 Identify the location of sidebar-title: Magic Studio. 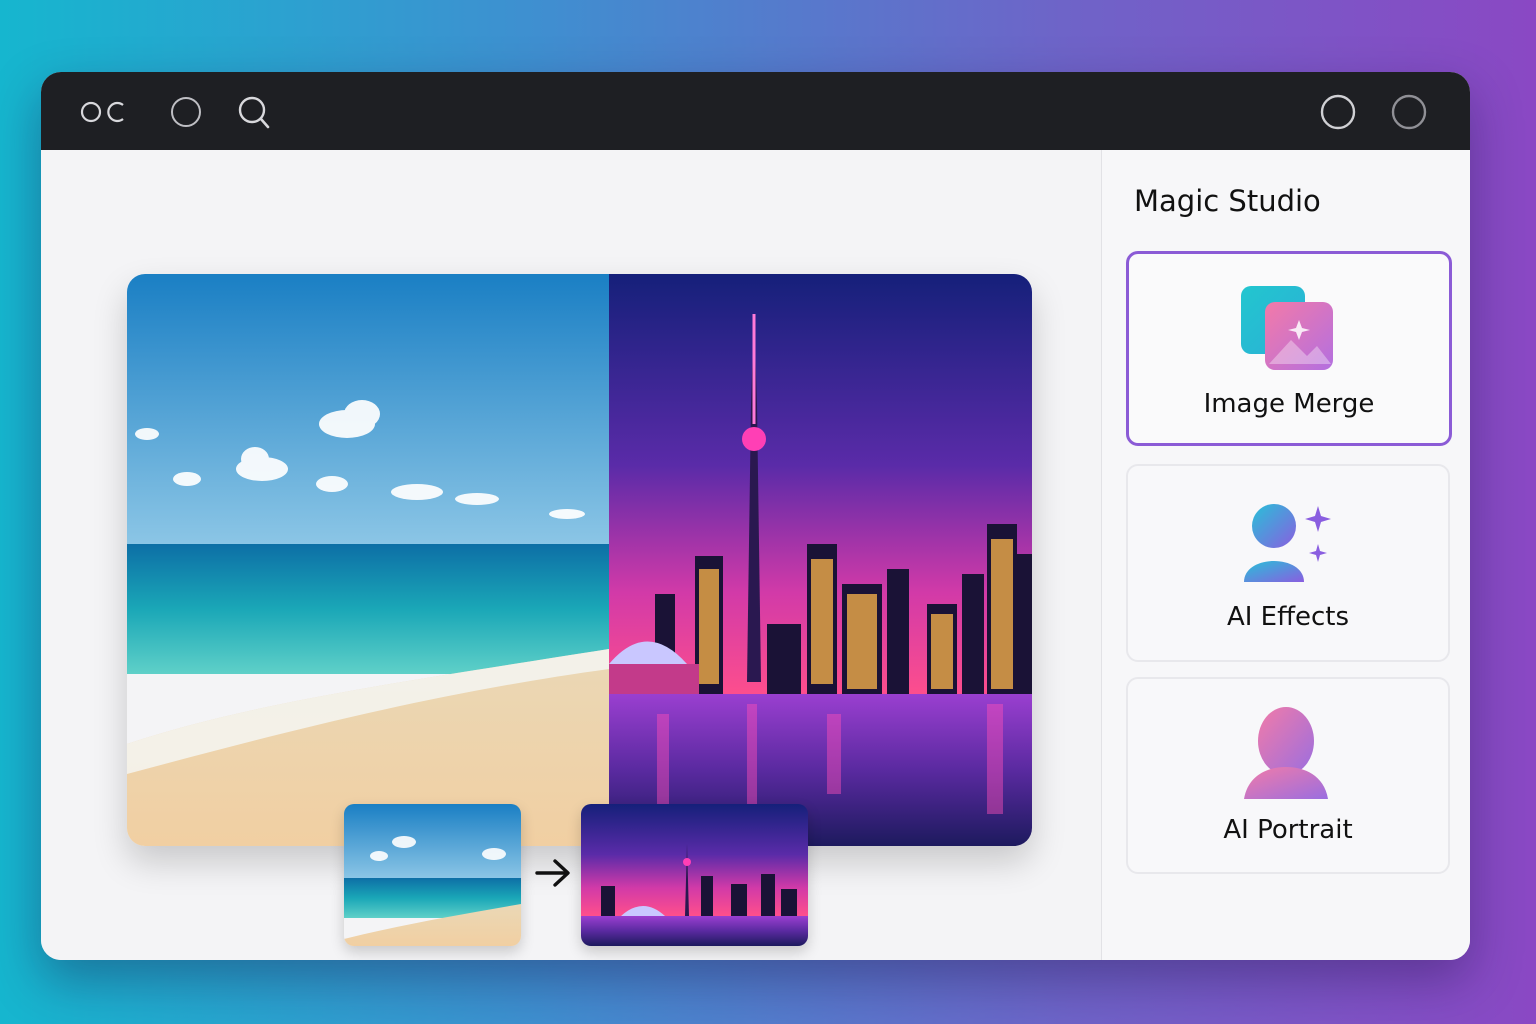
(1227, 201).